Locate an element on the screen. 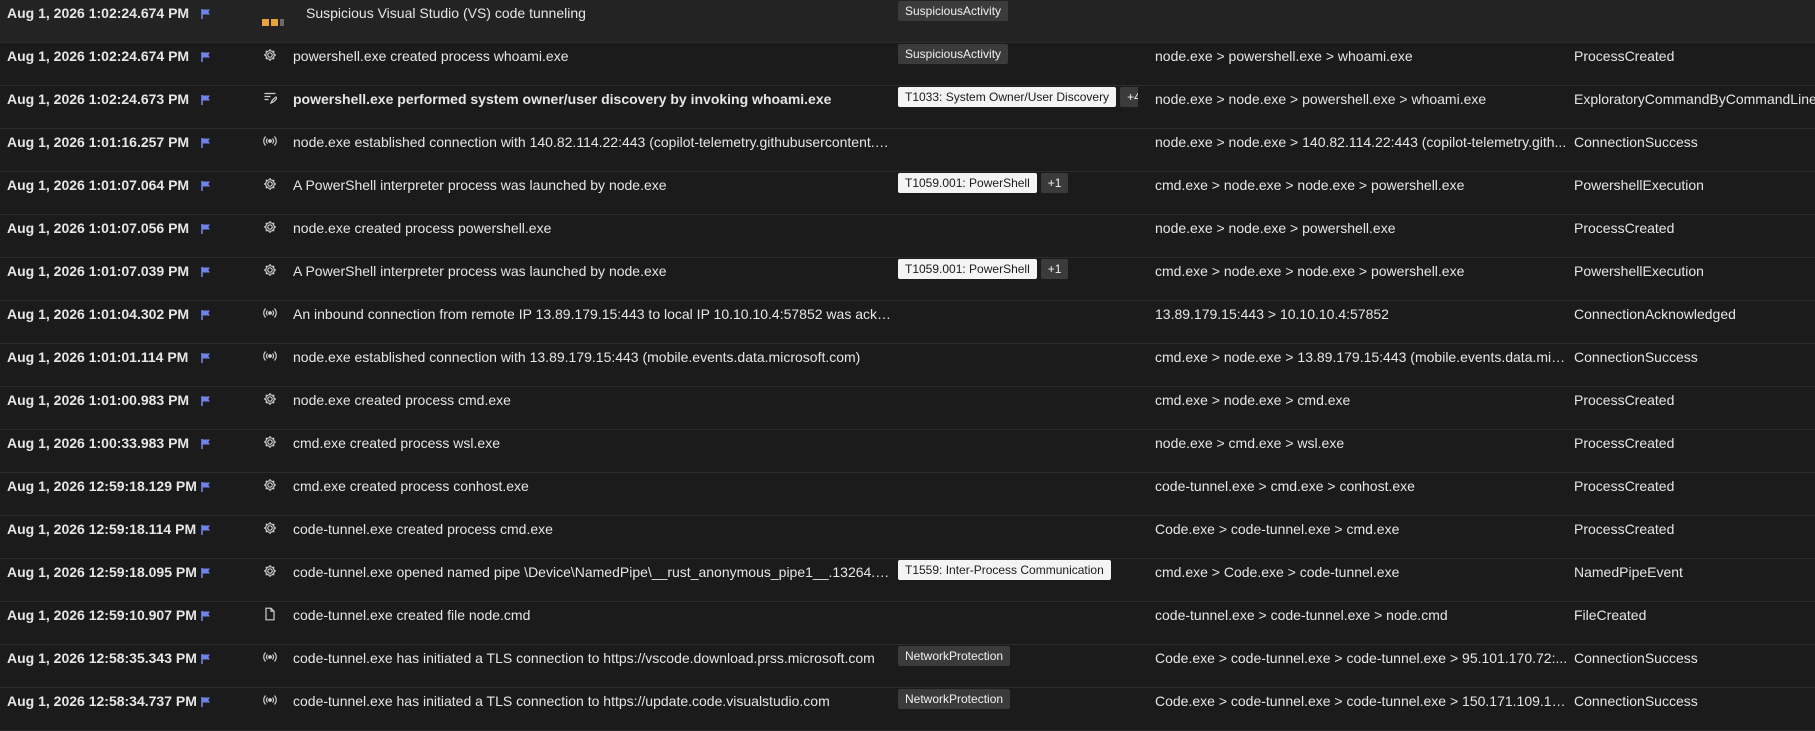 This screenshot has height=731, width=1815. process-chain: node.exe > cmd.exe > wsl.exe is located at coordinates (1250, 443).